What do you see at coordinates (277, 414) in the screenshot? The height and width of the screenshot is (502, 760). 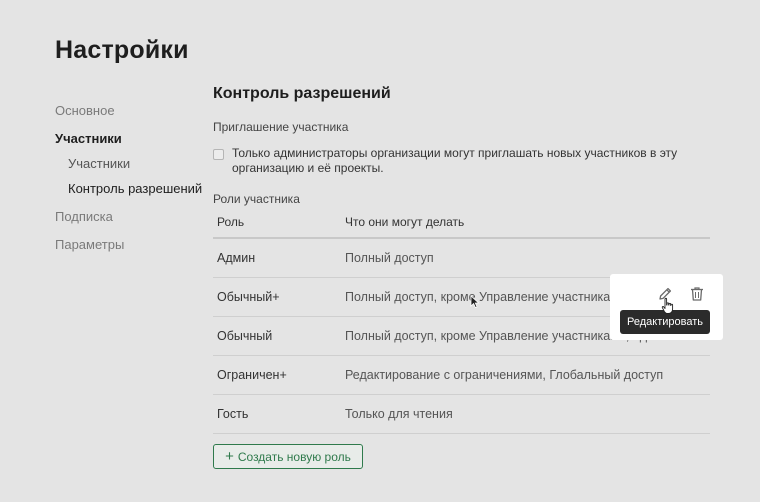 I see `role-name: Гость` at bounding box center [277, 414].